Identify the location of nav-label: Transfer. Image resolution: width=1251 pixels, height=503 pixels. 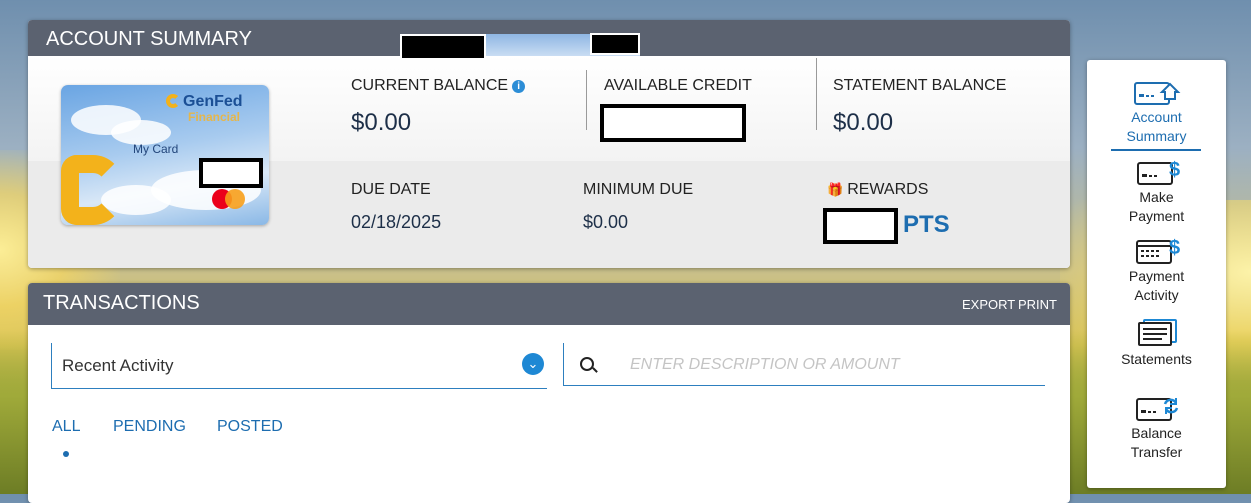
(1156, 452).